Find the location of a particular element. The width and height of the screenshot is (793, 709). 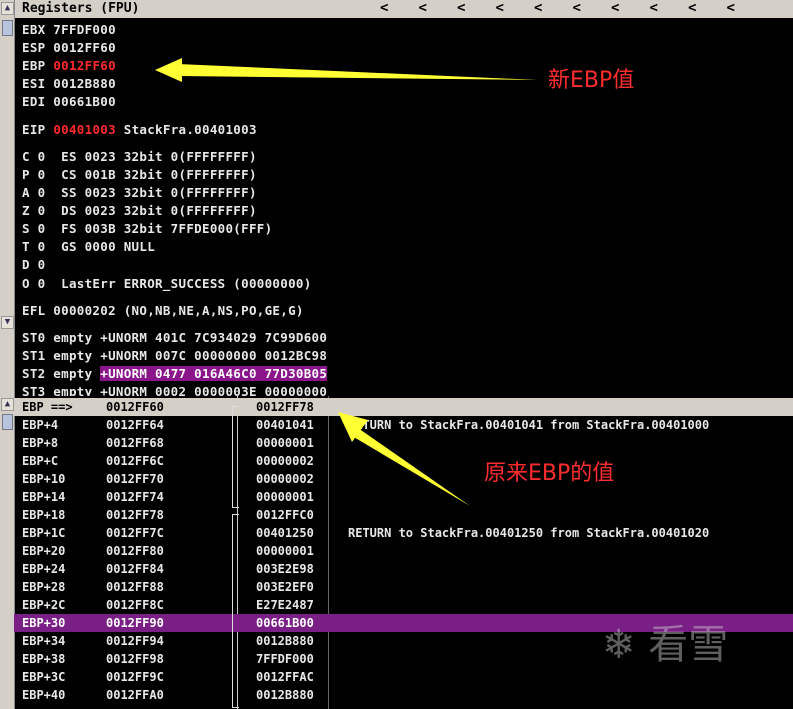

stack-value: E27E2487 is located at coordinates (285, 605).